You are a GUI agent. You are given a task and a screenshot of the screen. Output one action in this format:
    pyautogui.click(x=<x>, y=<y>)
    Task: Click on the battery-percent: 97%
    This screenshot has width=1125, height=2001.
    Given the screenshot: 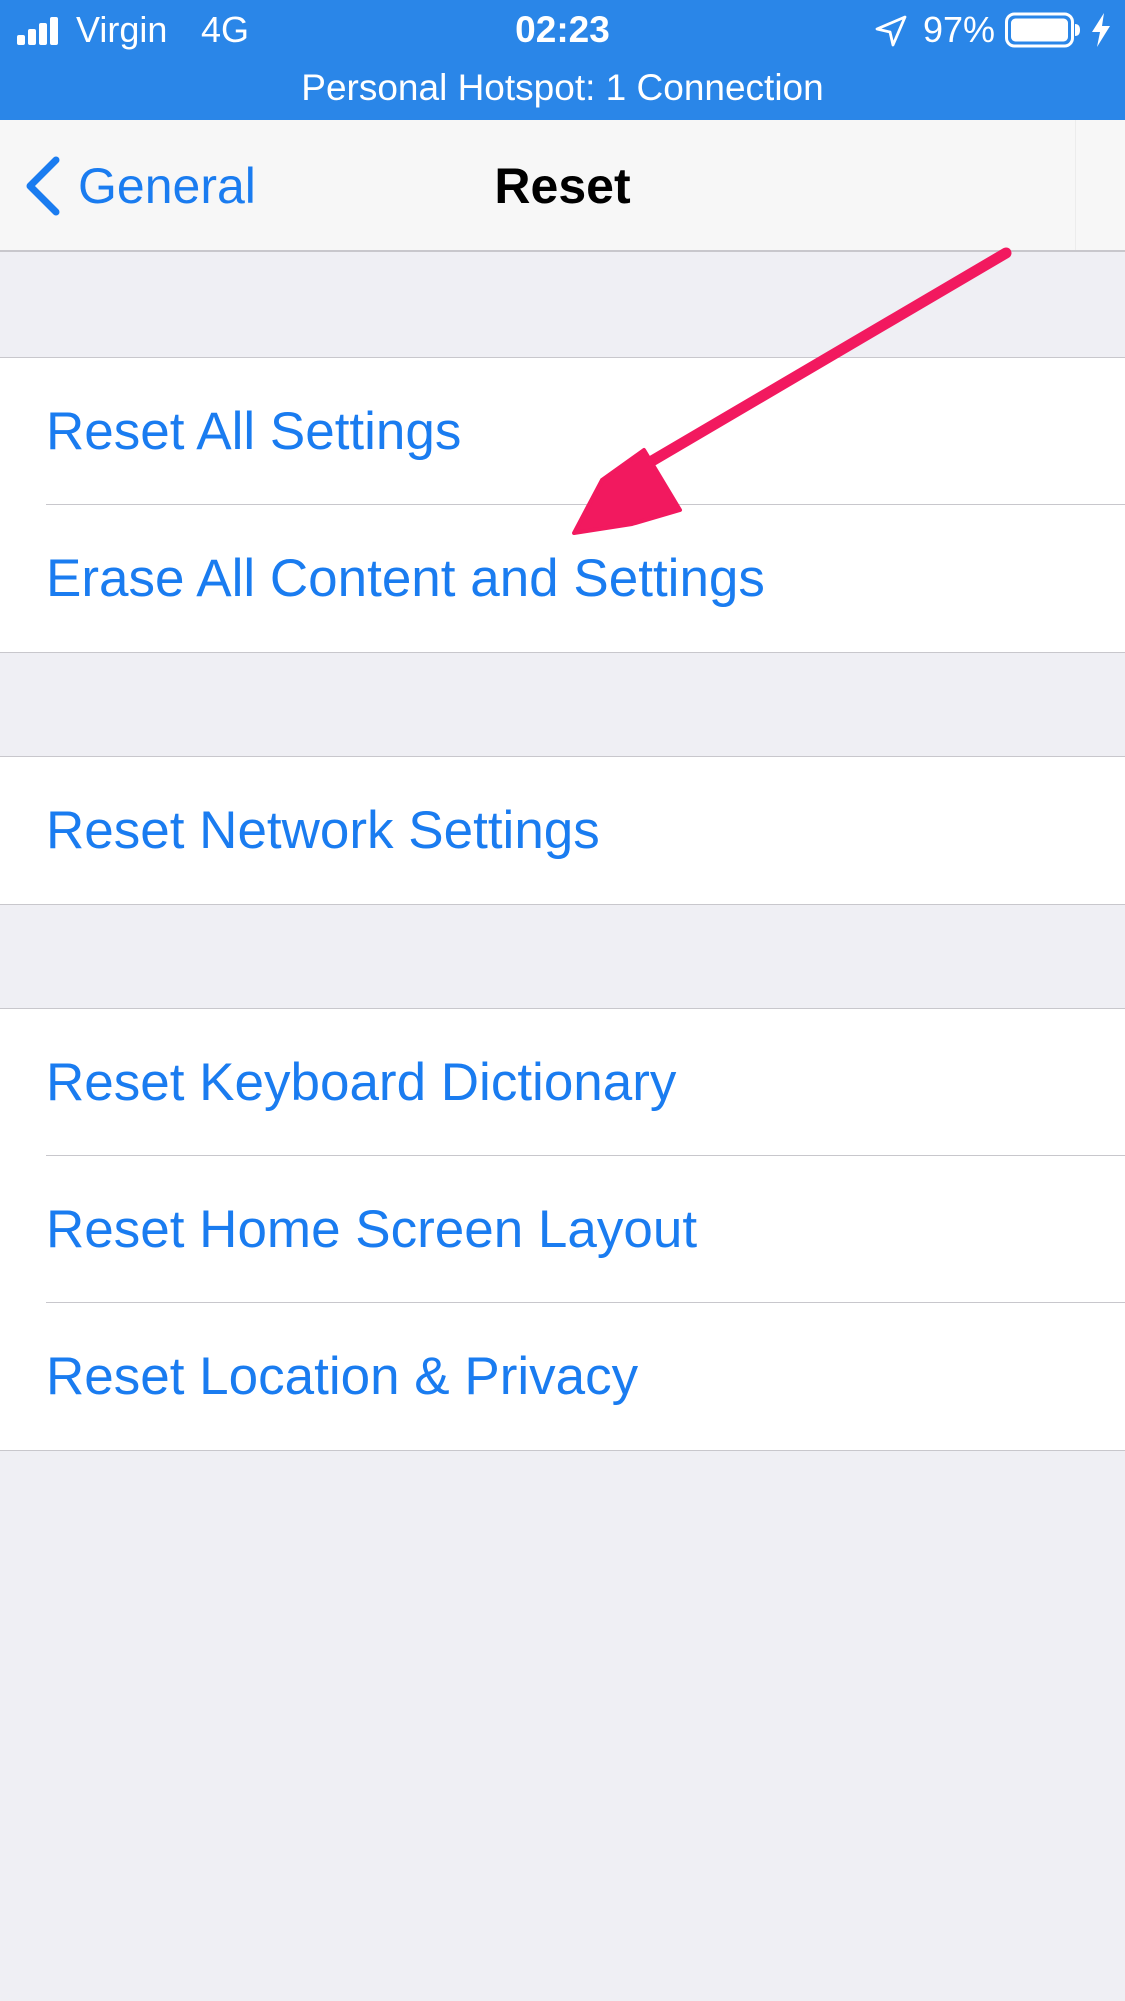 What is the action you would take?
    pyautogui.click(x=959, y=29)
    